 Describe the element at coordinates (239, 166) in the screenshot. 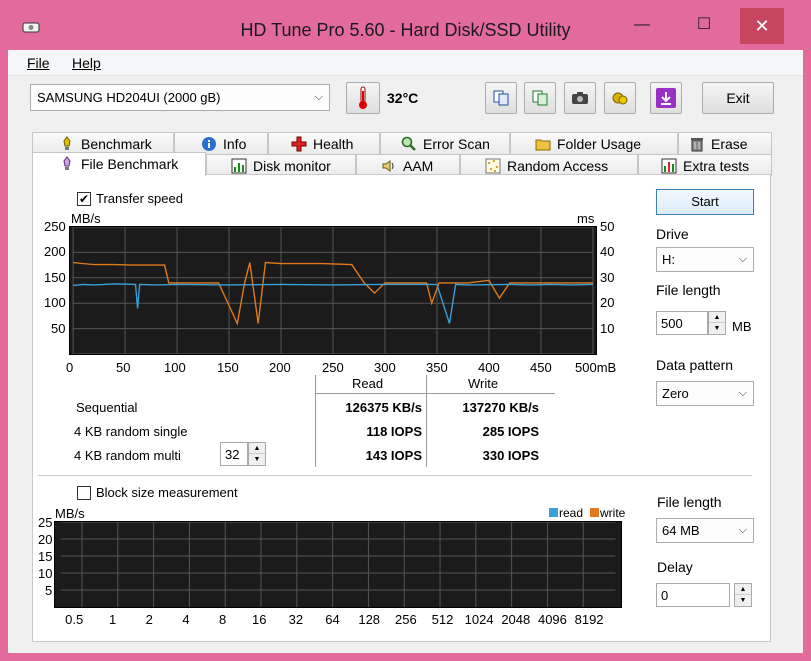

I see `disk-monitor-icon` at that location.